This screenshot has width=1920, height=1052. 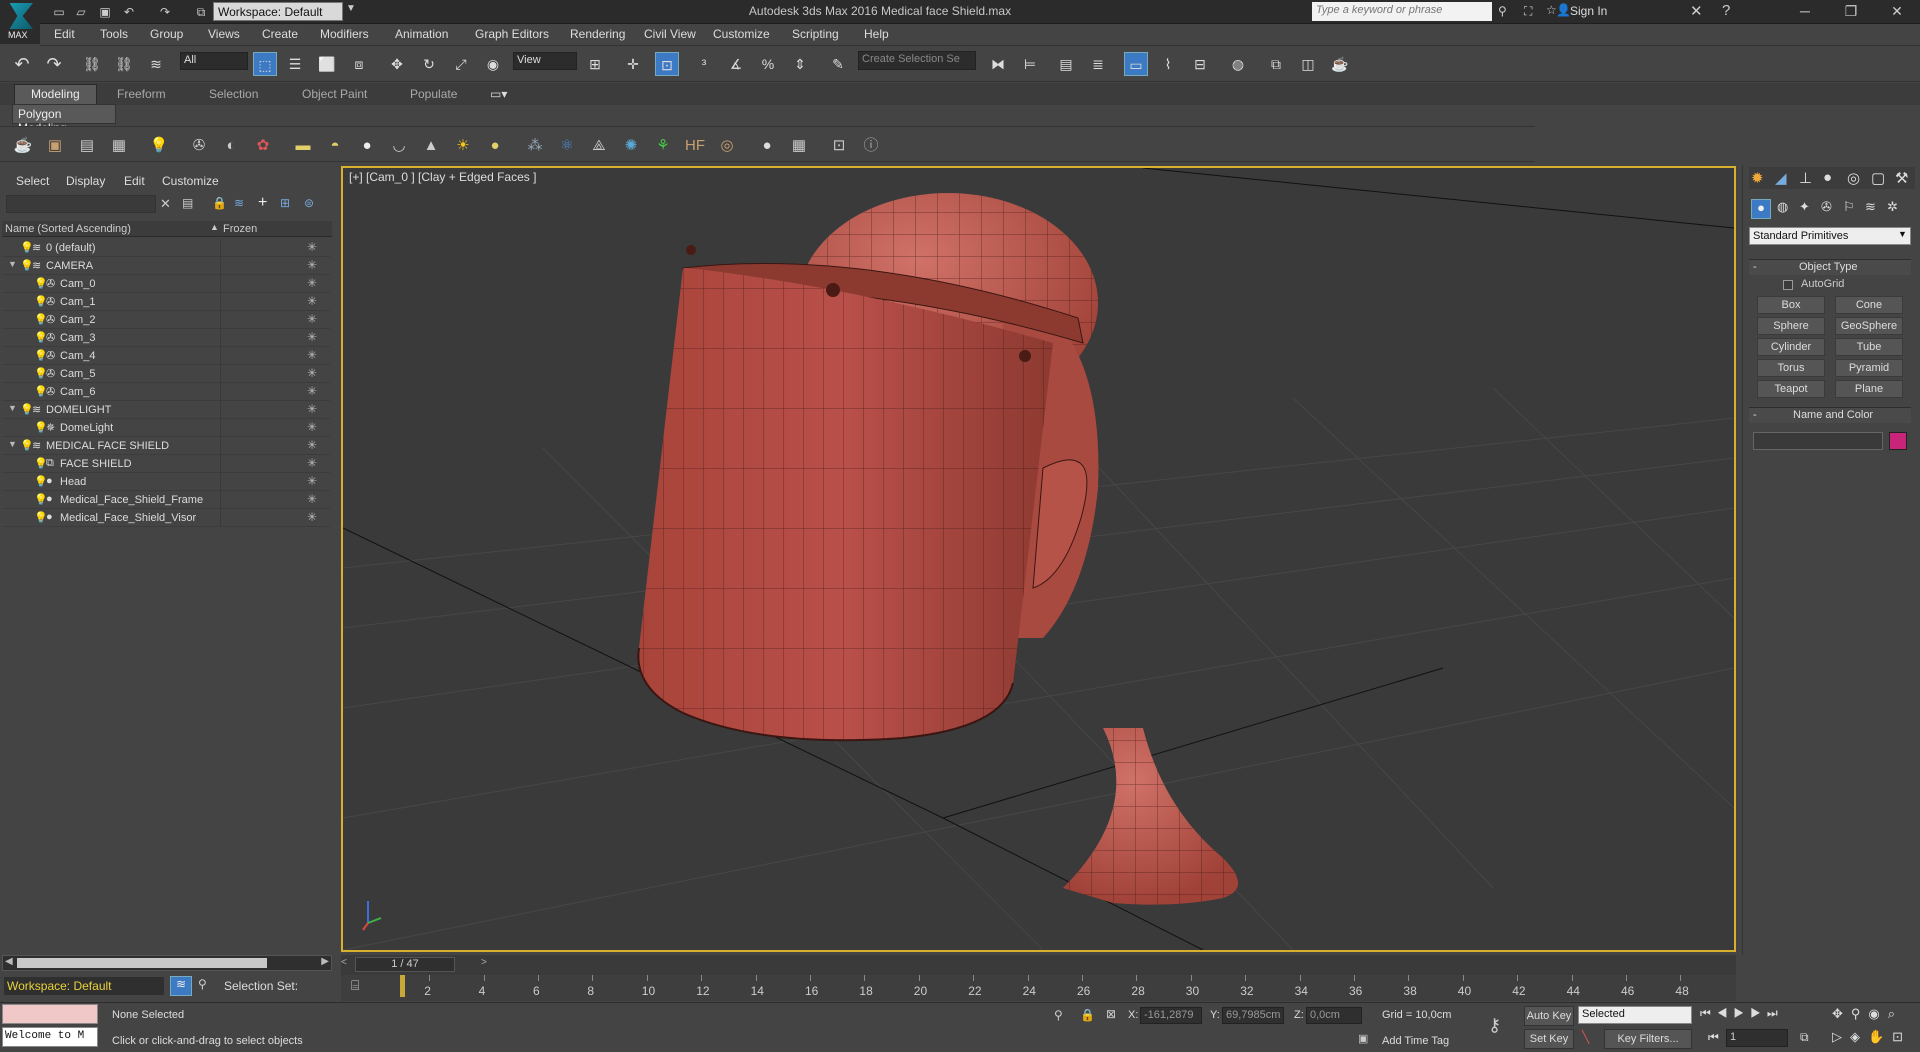 What do you see at coordinates (124, 64) in the screenshot?
I see `unlink-icon: ⛓` at bounding box center [124, 64].